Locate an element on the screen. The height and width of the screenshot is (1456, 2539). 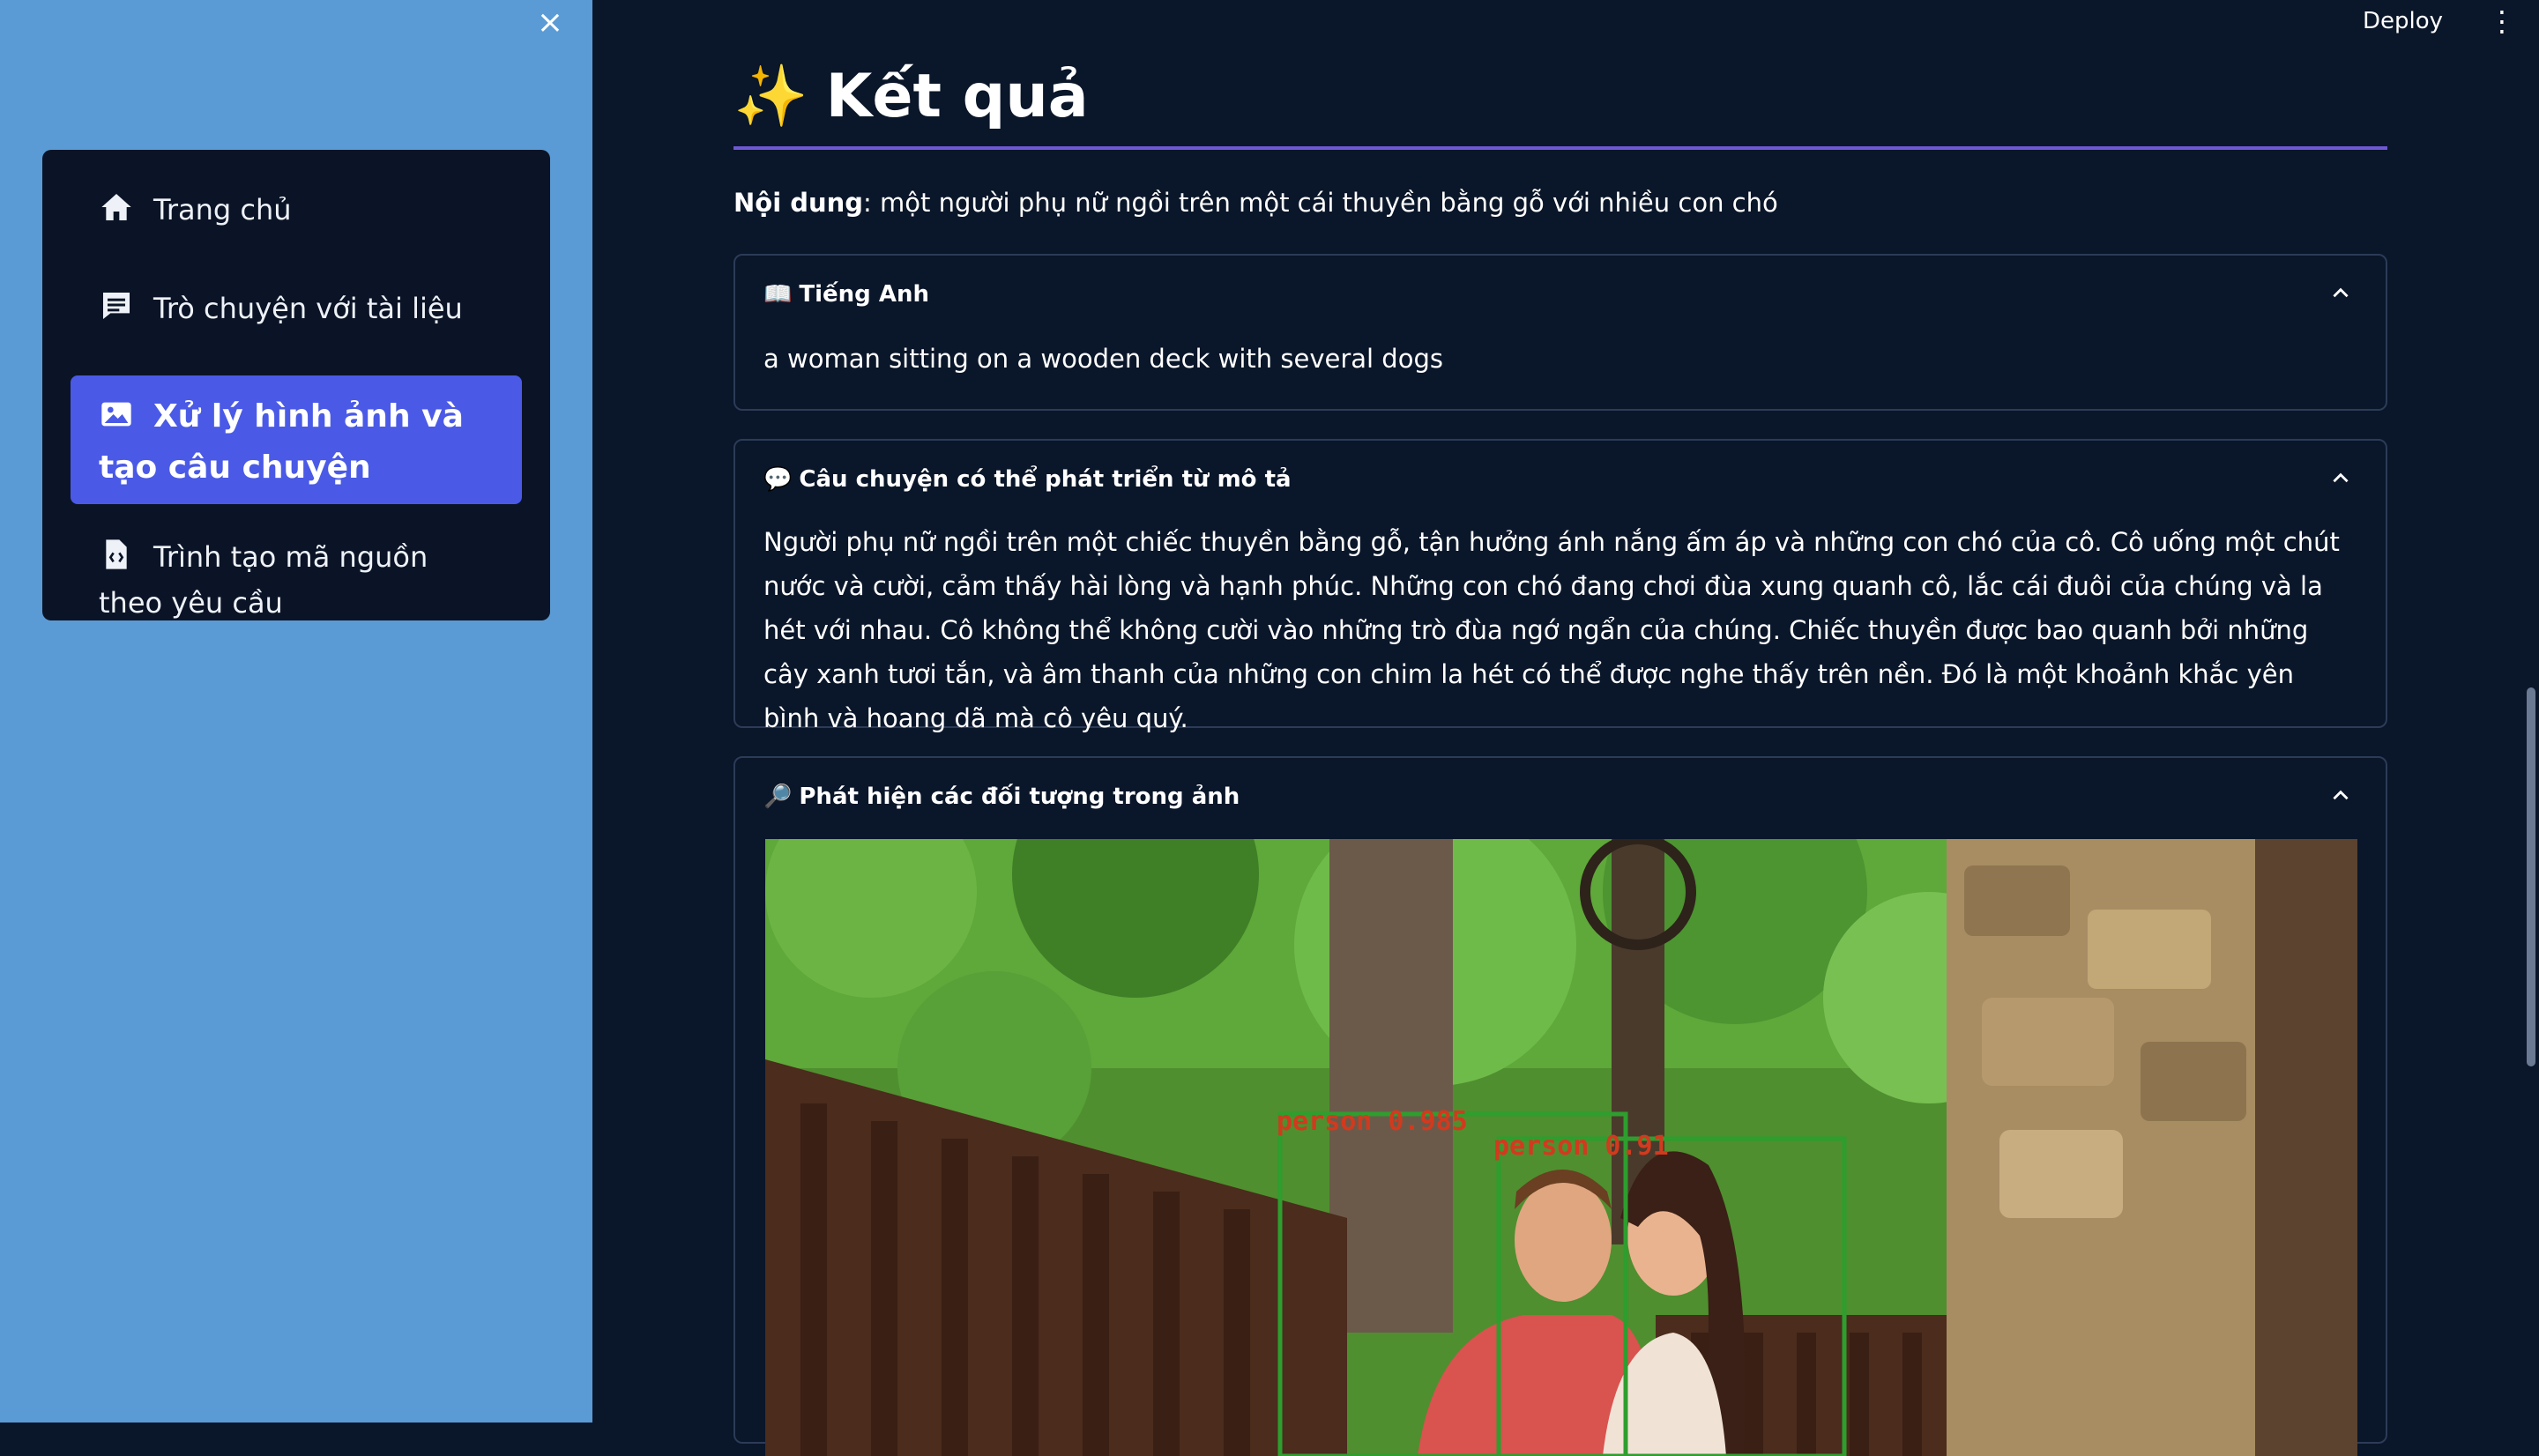
book-icon: 📖 is located at coordinates (778, 294).